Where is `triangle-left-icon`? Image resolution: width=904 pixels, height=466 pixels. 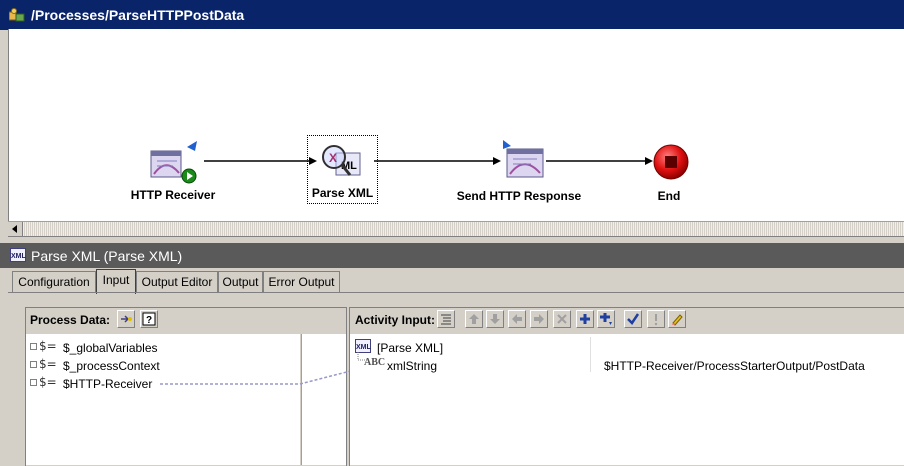 triangle-left-icon is located at coordinates (14, 229).